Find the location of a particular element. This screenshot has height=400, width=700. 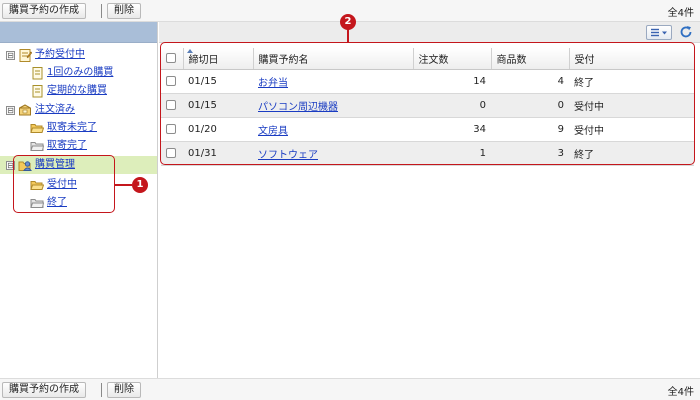

column-header-label: 商品数 is located at coordinates (511, 60).